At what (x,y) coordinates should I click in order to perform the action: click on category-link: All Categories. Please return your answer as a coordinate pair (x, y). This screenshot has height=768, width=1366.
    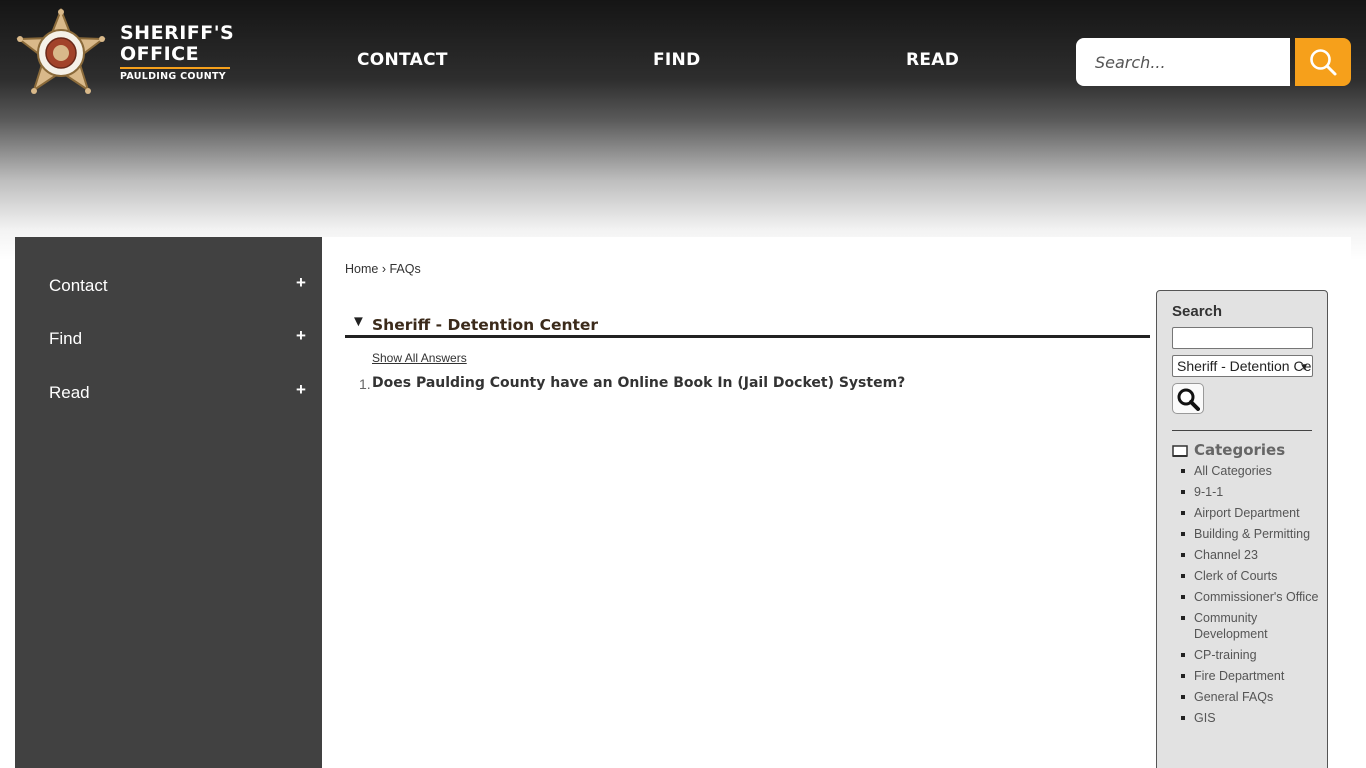
    Looking at the image, I should click on (1251, 471).